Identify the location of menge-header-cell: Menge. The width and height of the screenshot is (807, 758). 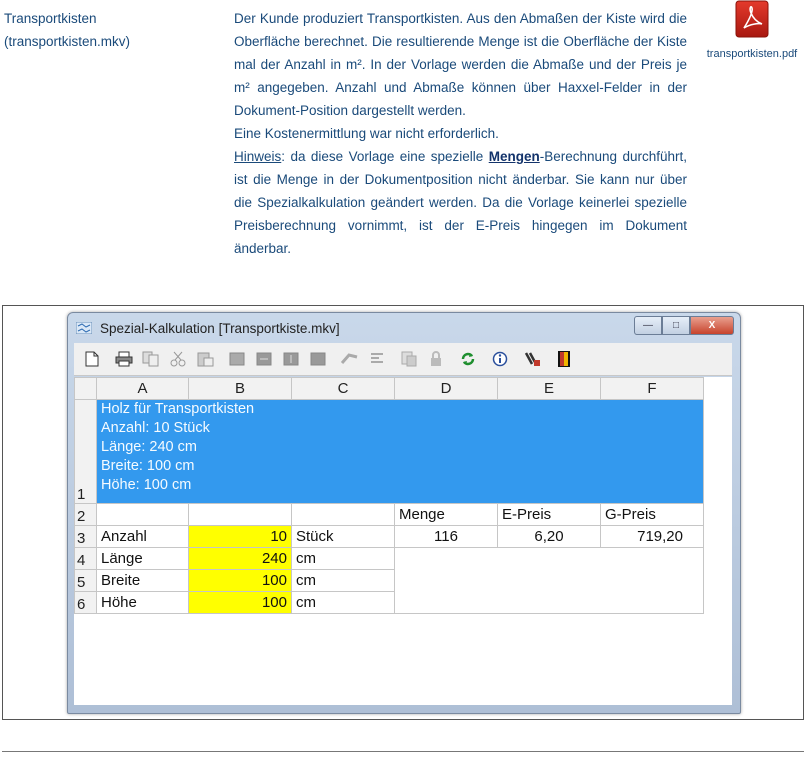
(446, 514).